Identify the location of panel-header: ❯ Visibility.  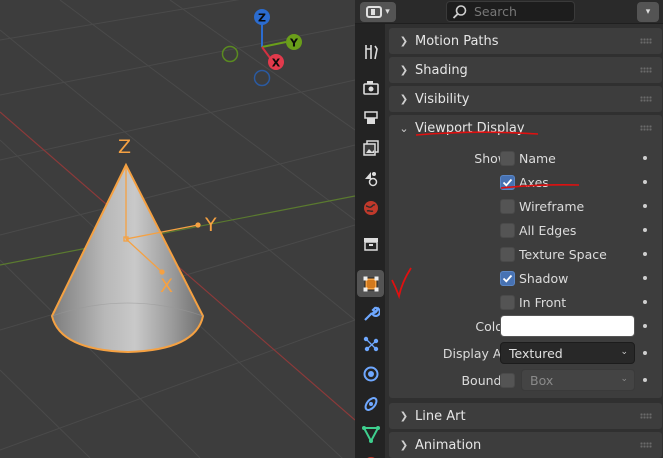
(525, 99).